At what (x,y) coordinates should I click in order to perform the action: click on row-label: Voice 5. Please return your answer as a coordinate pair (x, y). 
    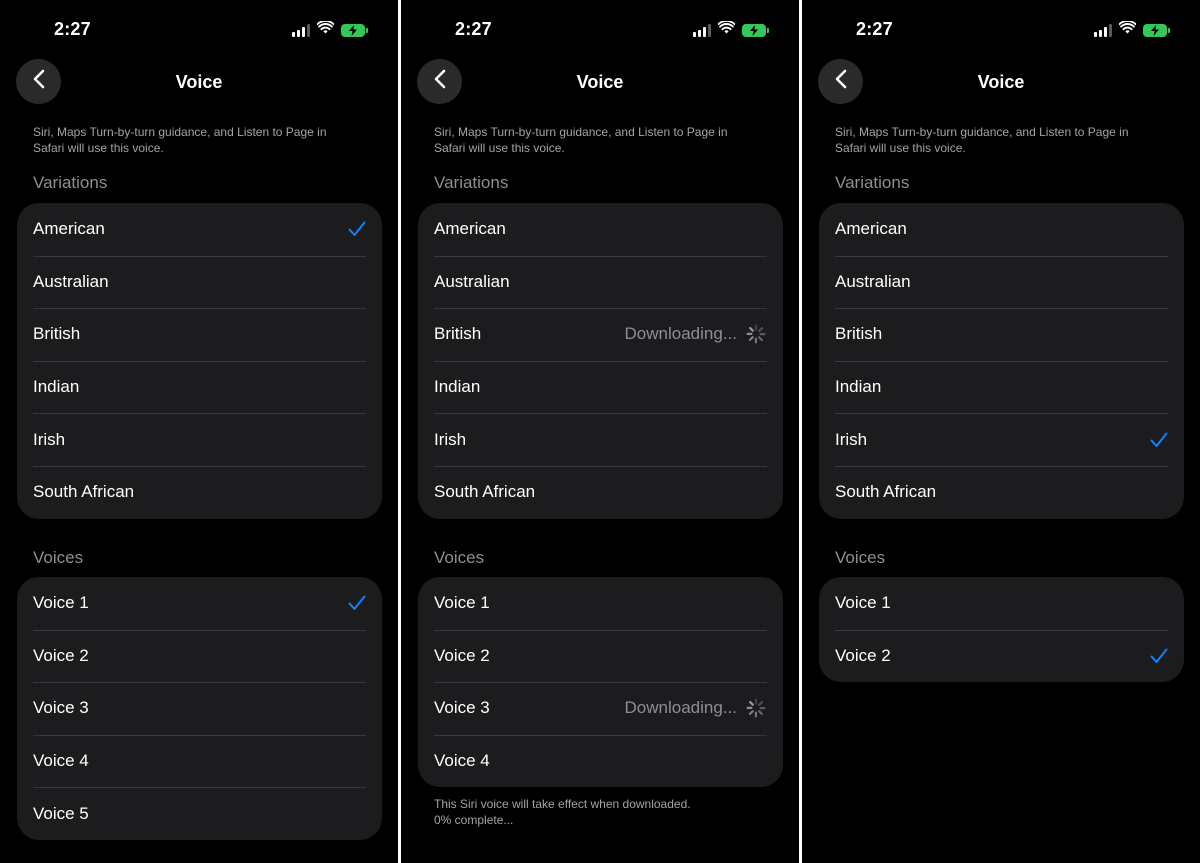
    Looking at the image, I should click on (61, 813).